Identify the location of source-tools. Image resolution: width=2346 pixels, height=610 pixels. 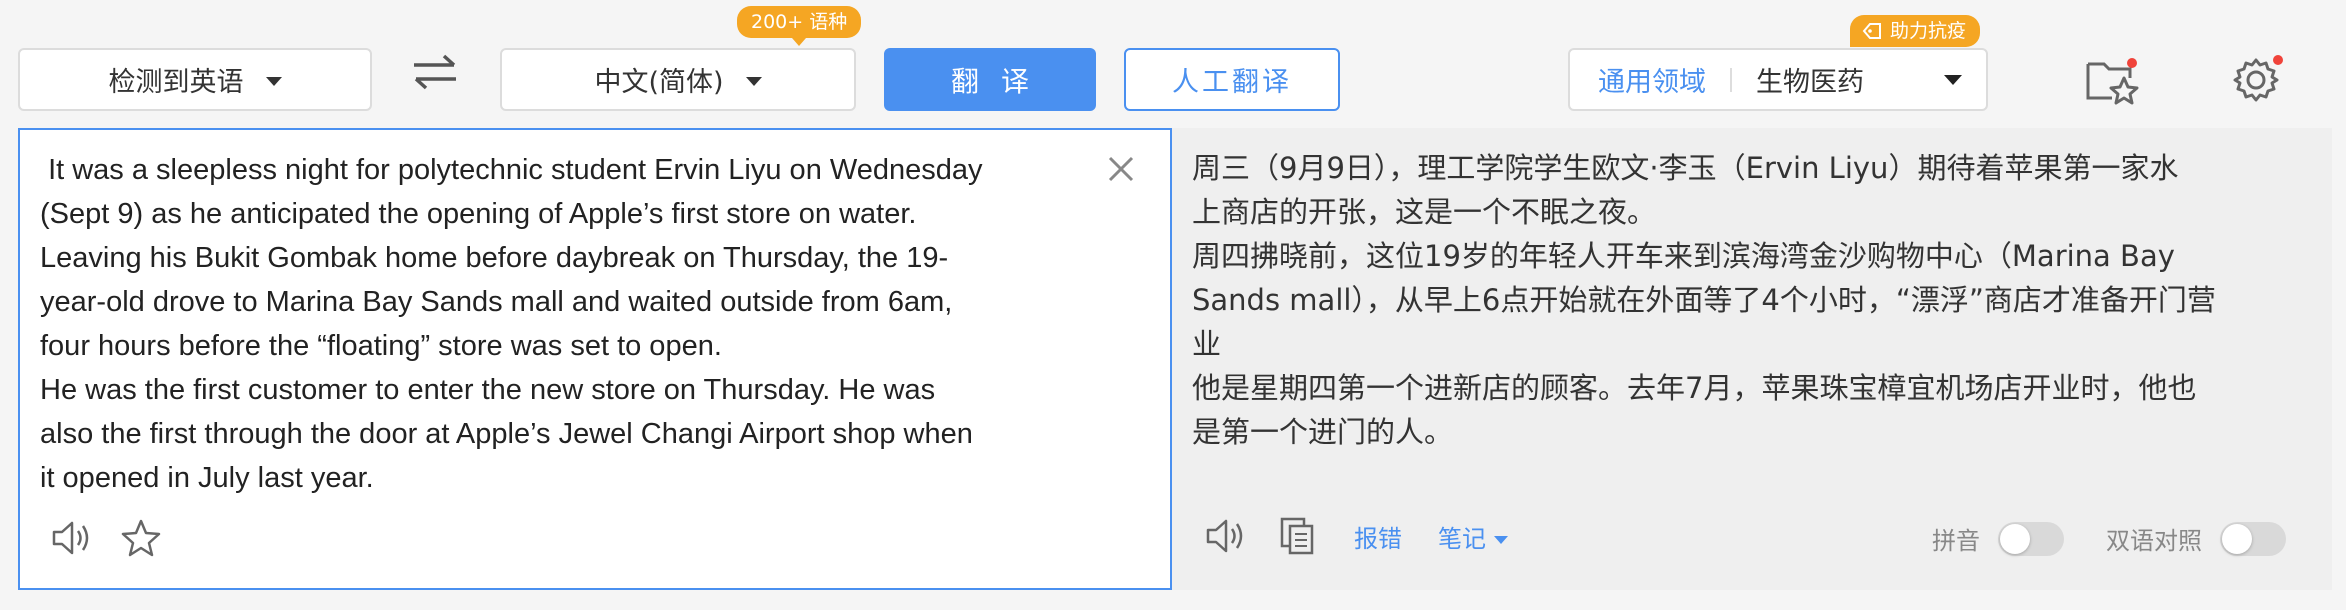
(106, 538).